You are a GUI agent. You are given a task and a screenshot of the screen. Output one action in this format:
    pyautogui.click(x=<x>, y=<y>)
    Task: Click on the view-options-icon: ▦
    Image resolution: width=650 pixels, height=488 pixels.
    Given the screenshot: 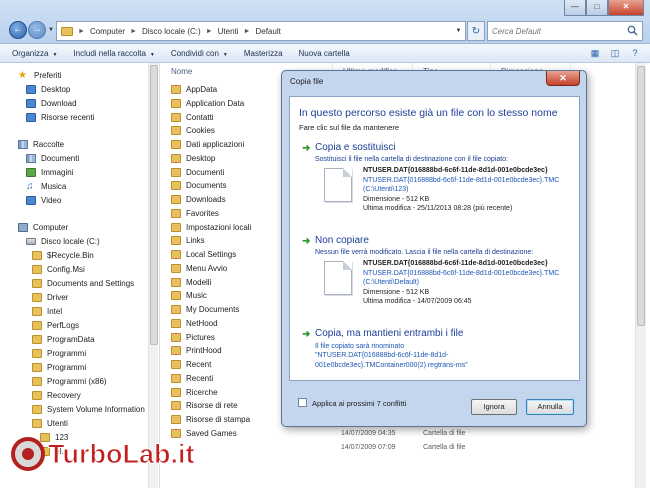 What is the action you would take?
    pyautogui.click(x=595, y=53)
    